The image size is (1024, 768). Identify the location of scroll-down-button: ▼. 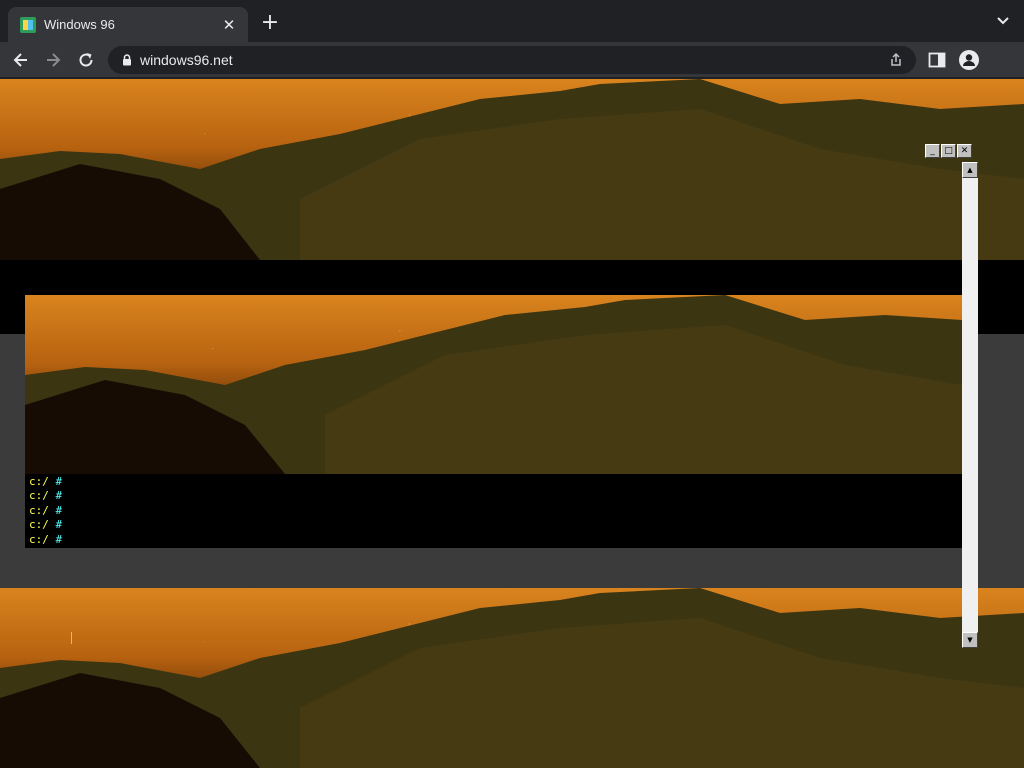
(970, 640).